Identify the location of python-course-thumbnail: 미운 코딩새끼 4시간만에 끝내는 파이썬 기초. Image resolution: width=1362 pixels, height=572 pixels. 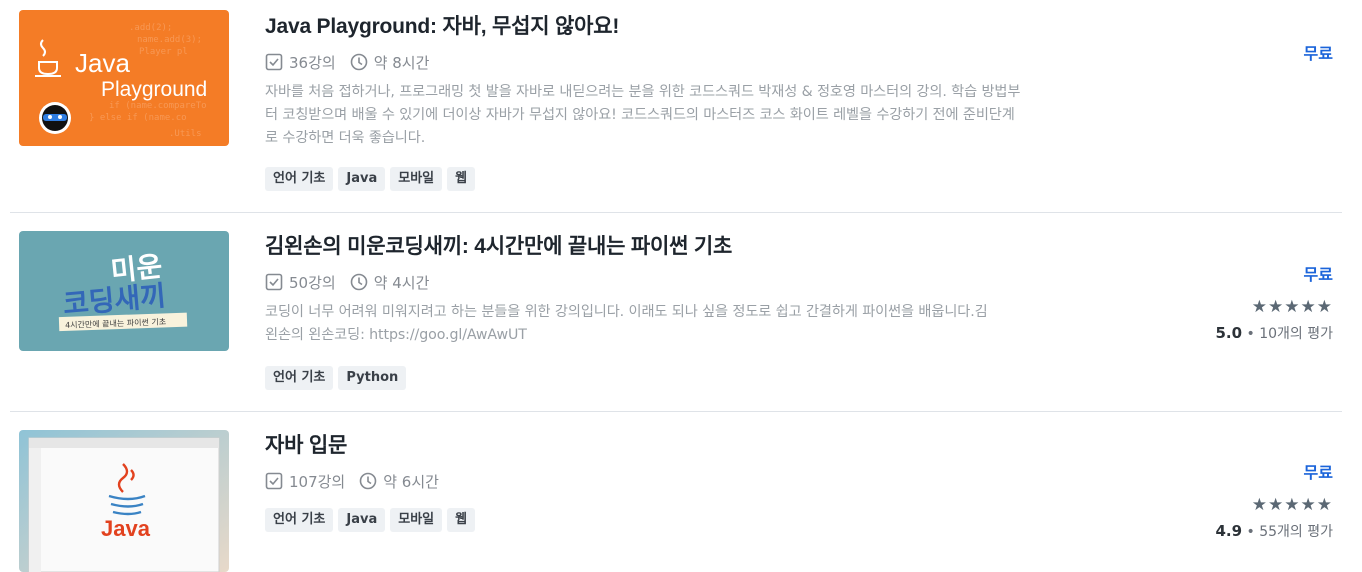
(124, 291).